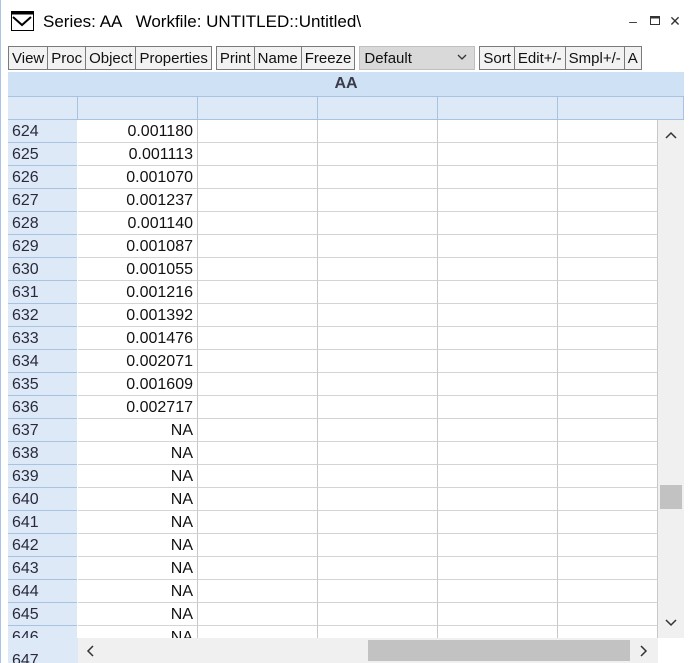  What do you see at coordinates (633, 21) in the screenshot?
I see `minimize-button: –` at bounding box center [633, 21].